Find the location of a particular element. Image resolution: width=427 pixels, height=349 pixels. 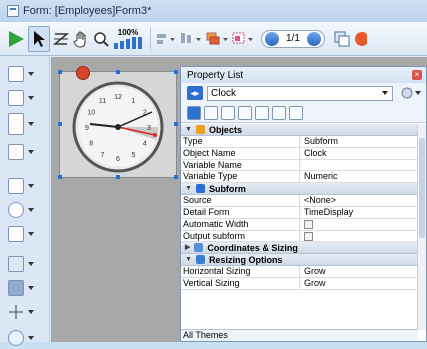

clock-number: 1 is located at coordinates (134, 101).